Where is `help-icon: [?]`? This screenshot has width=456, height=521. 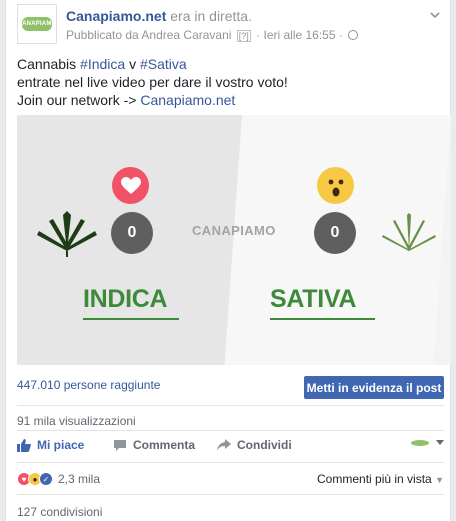 help-icon: [?] is located at coordinates (243, 36).